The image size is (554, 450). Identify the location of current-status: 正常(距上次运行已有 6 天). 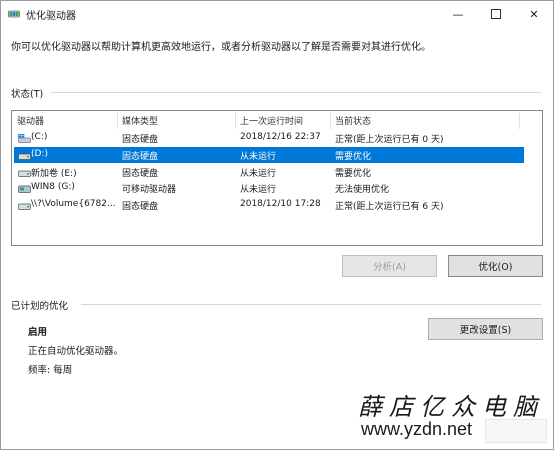
(389, 207).